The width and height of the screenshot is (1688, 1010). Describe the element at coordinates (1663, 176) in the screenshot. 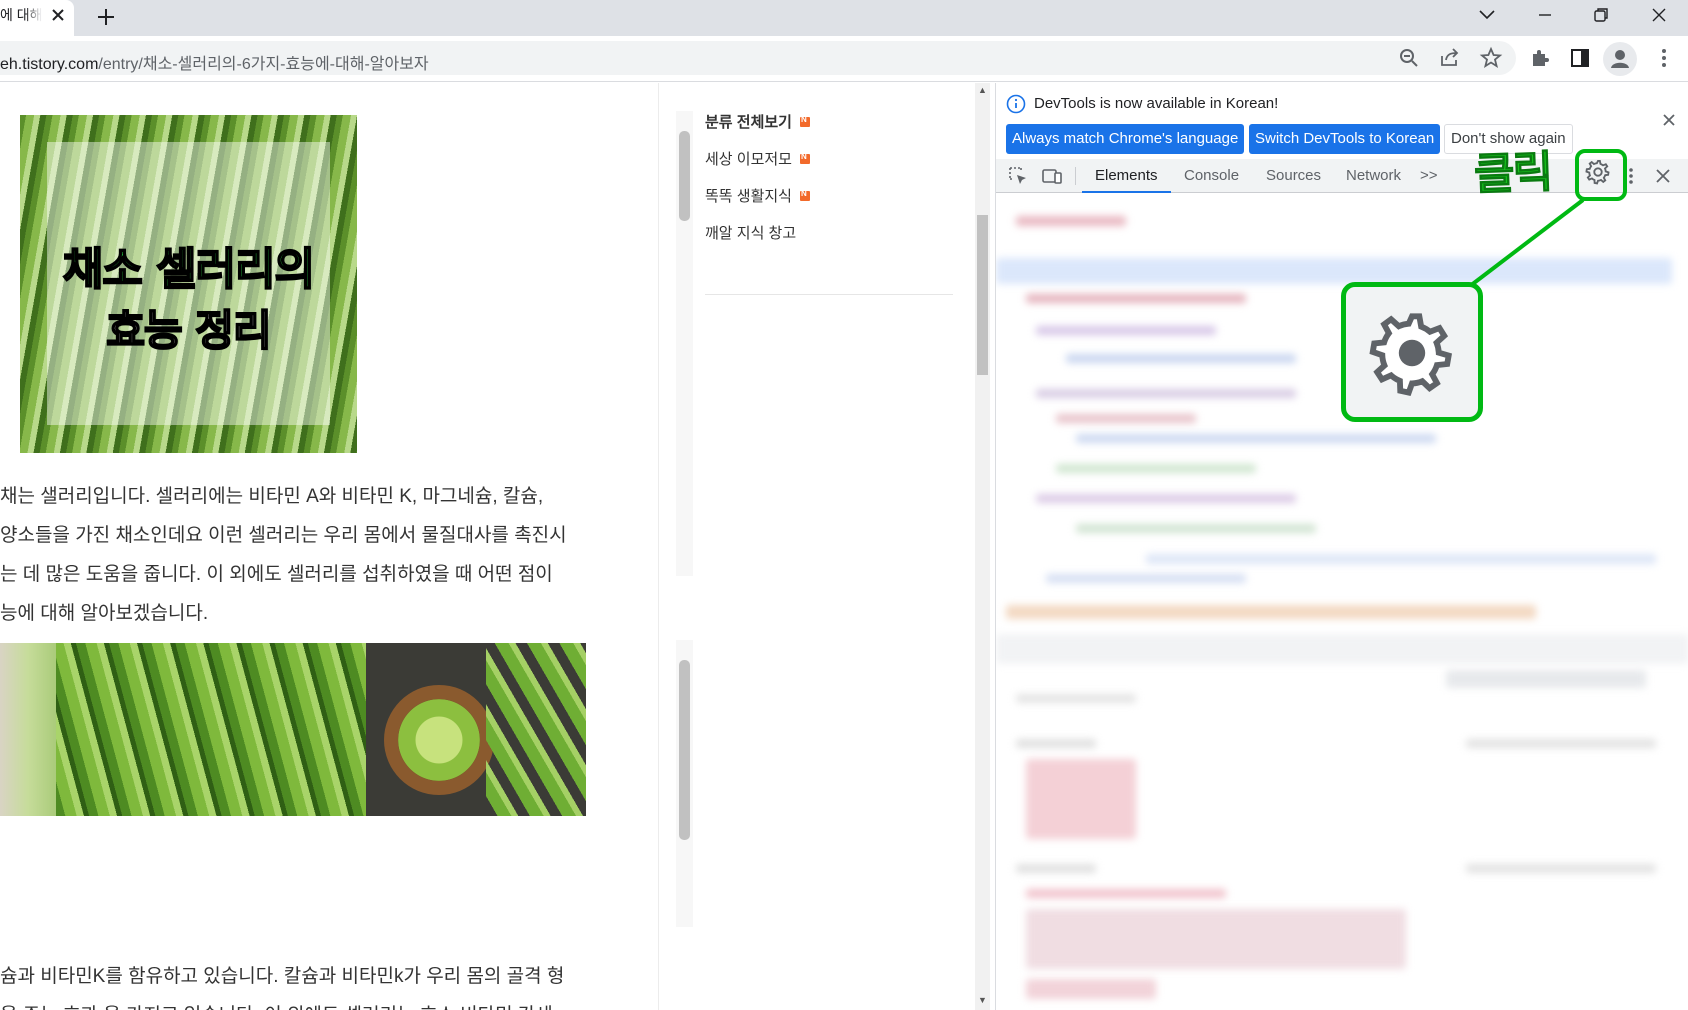

I see `close-devtools-icon` at that location.